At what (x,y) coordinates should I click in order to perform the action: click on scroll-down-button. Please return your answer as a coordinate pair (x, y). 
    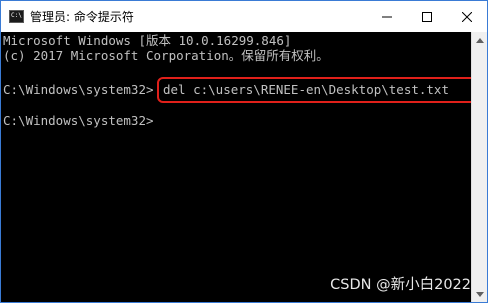
    Looking at the image, I should click on (479, 294).